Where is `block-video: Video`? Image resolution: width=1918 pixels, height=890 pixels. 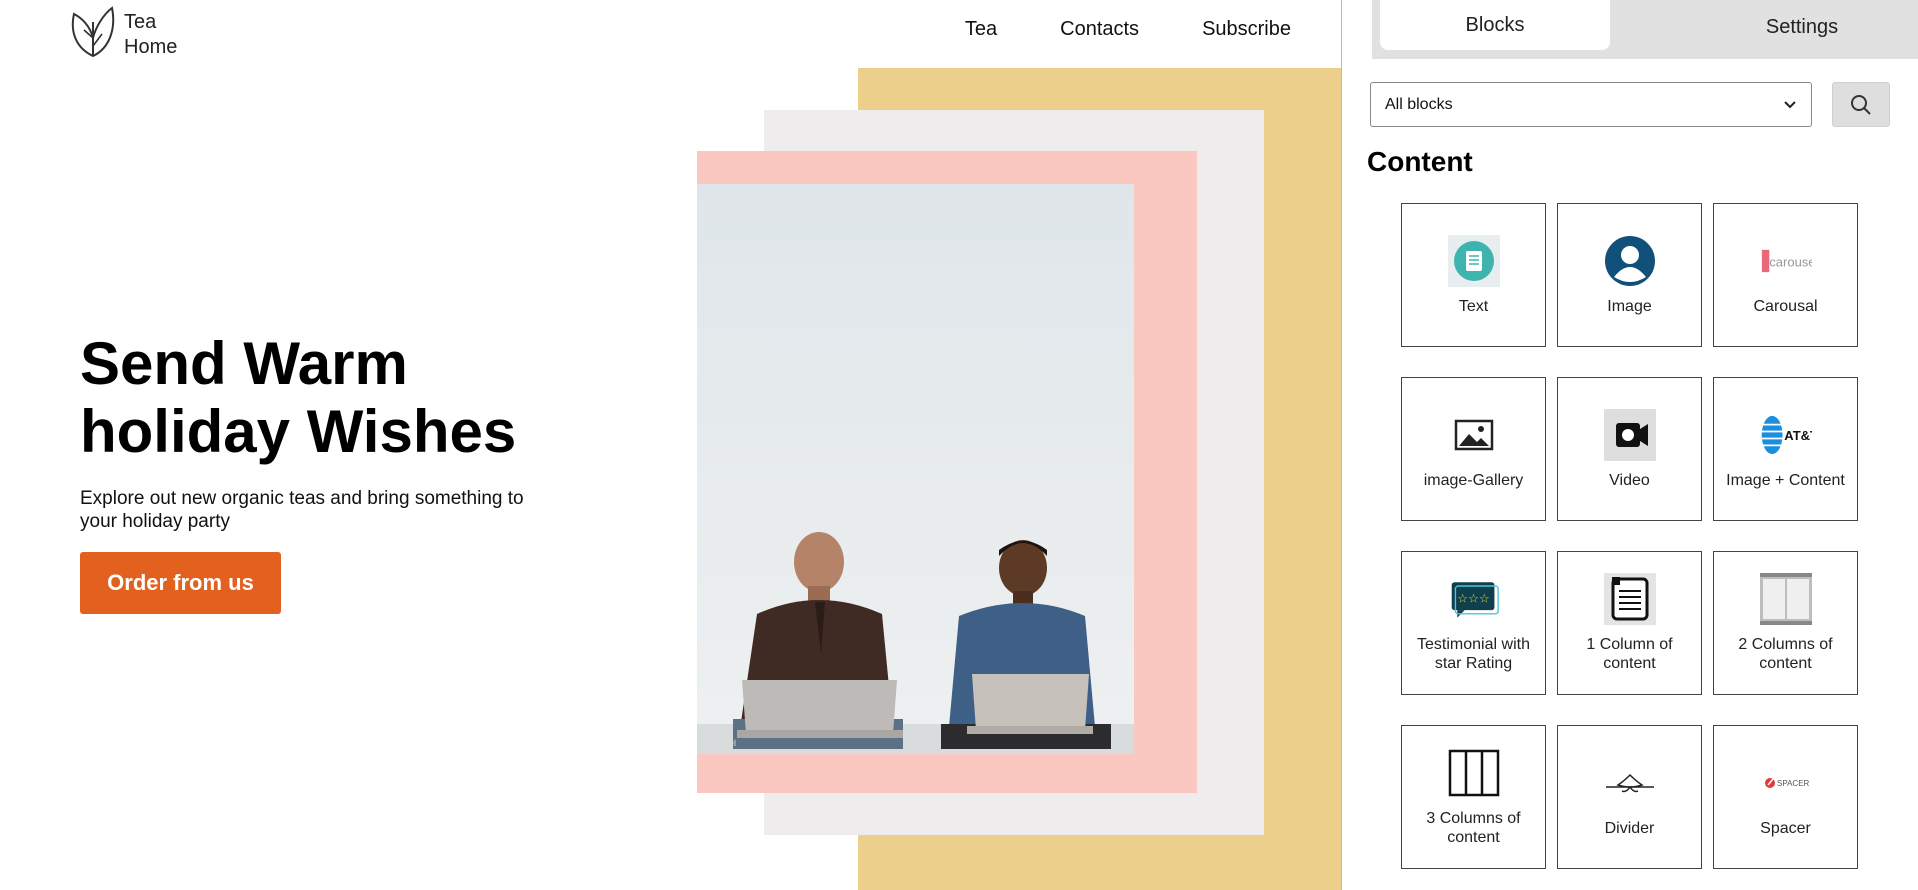 block-video: Video is located at coordinates (1629, 449).